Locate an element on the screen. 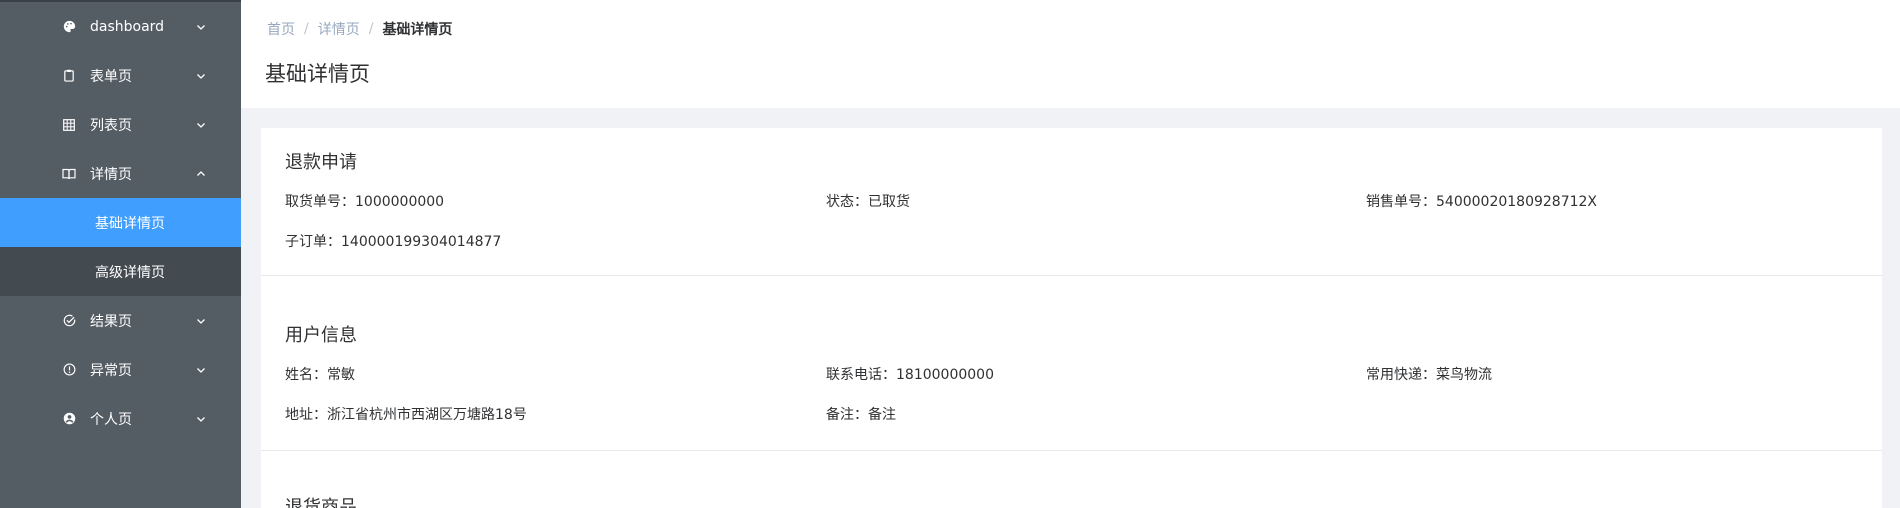 The height and width of the screenshot is (508, 1900). sidebar-item-dashboard: dashboard is located at coordinates (120, 26).